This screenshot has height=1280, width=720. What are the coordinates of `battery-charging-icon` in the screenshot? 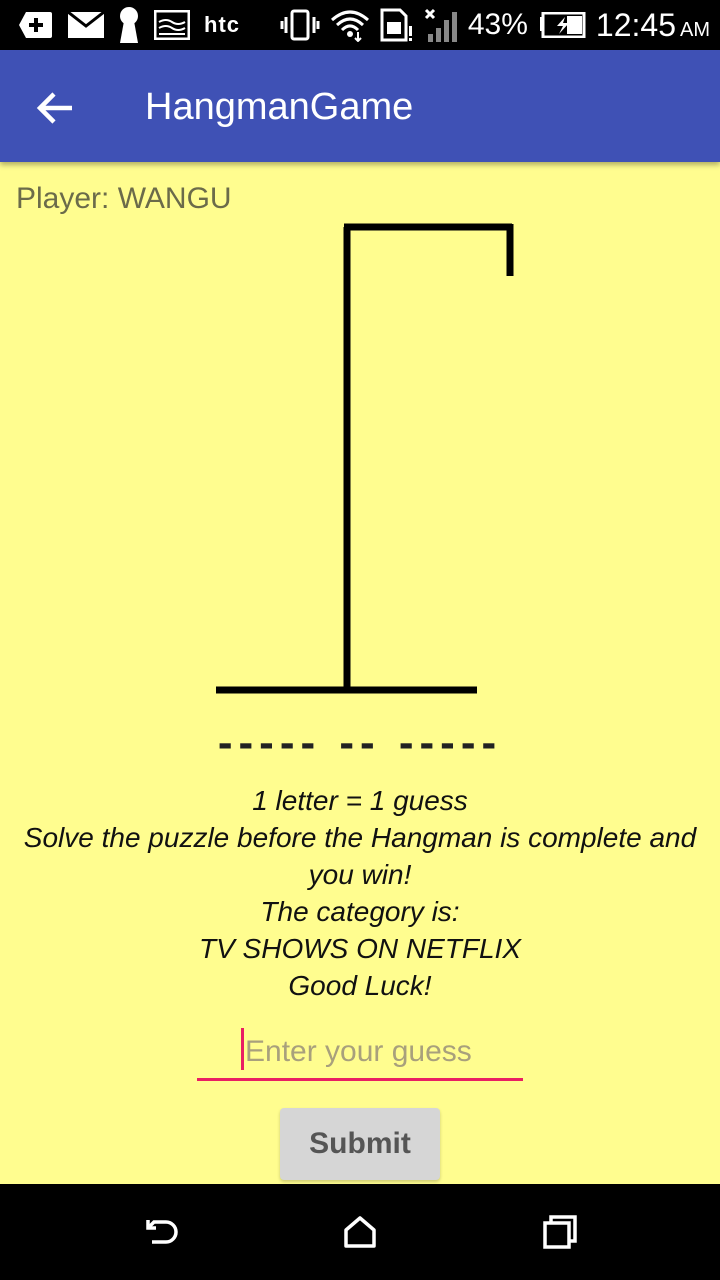 It's located at (562, 25).